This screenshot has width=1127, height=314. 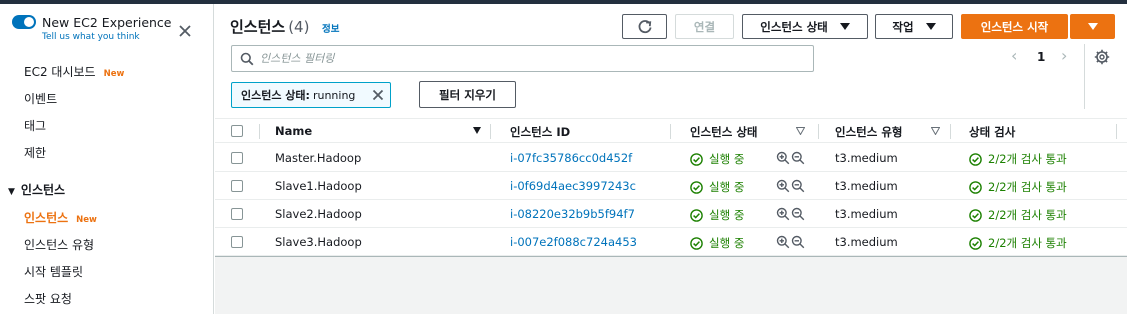 What do you see at coordinates (572, 214) in the screenshot?
I see `instance-id-link: i-08220e32b9b5f94f7` at bounding box center [572, 214].